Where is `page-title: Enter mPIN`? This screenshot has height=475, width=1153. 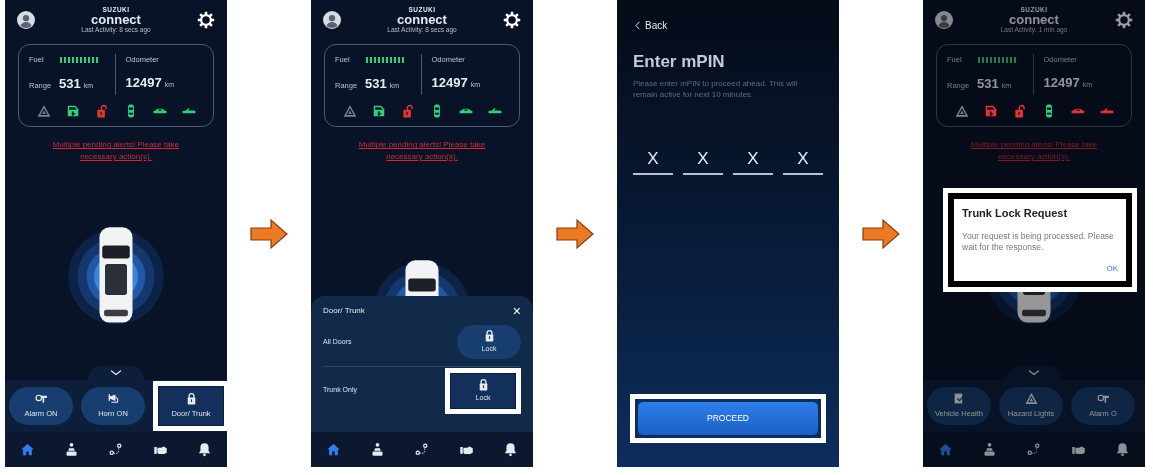 page-title: Enter mPIN is located at coordinates (679, 62).